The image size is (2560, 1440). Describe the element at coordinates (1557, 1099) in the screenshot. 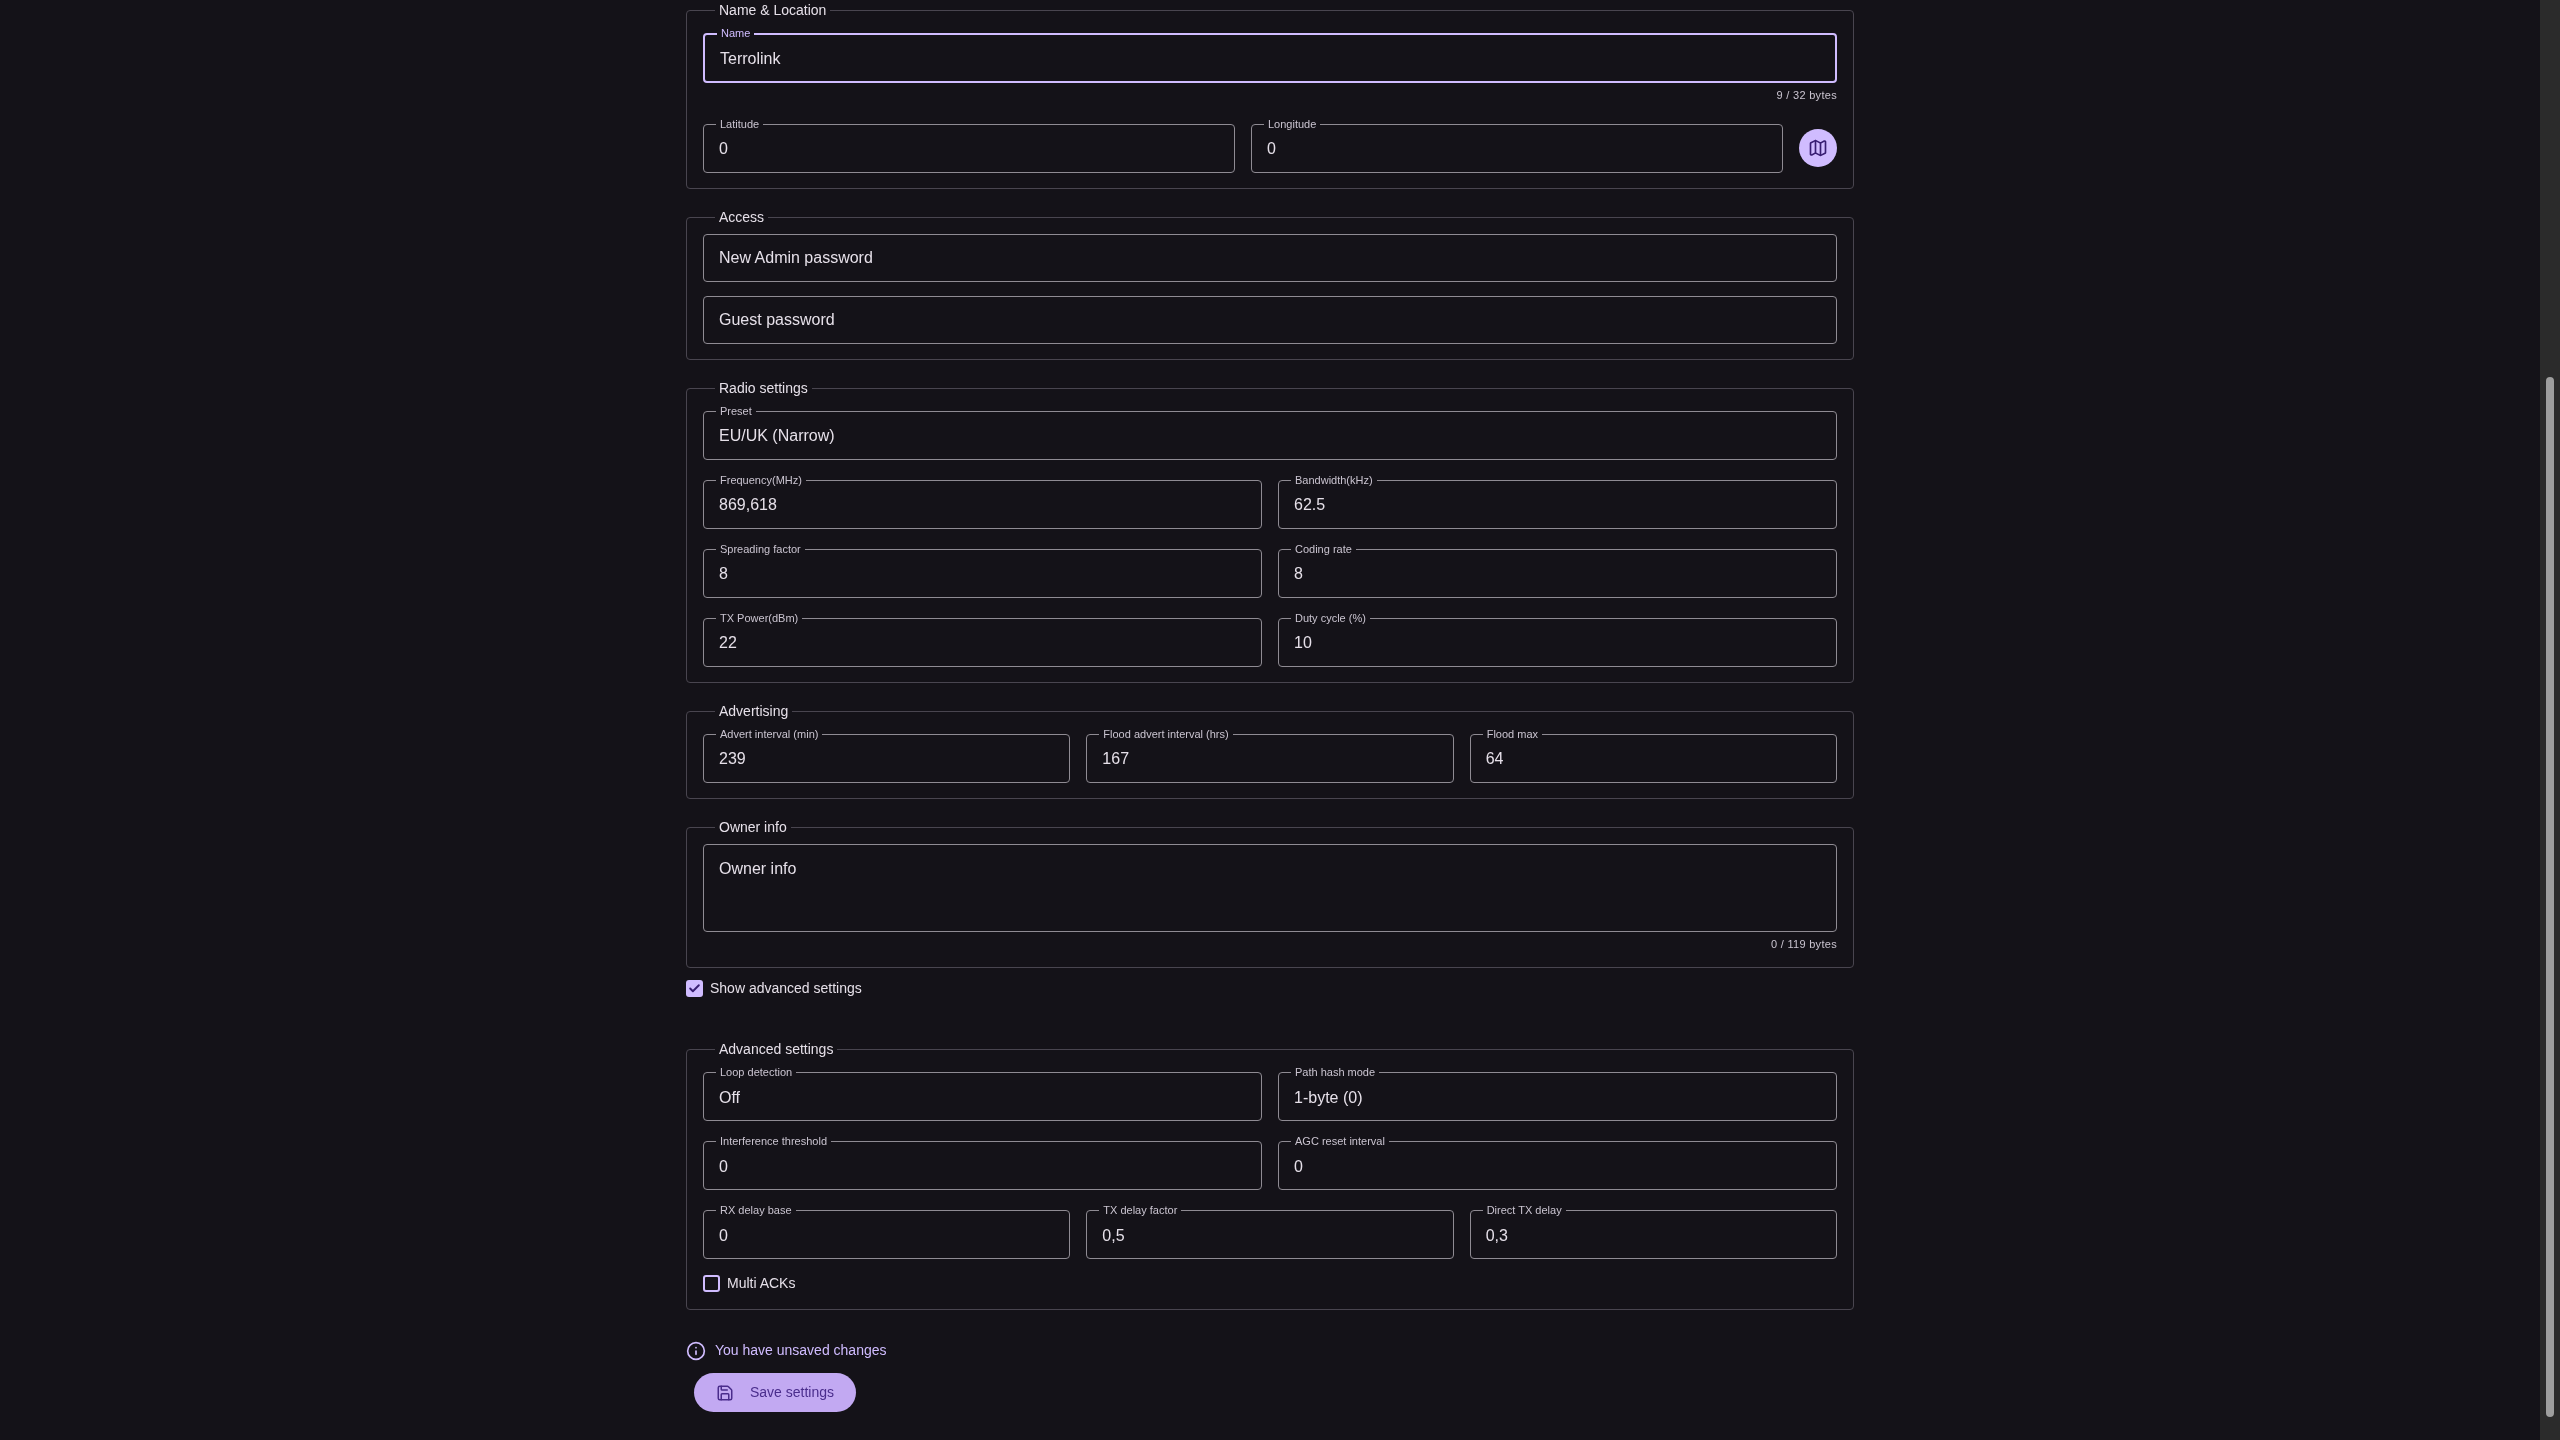

I see `input-field: 1-byte (0)` at that location.